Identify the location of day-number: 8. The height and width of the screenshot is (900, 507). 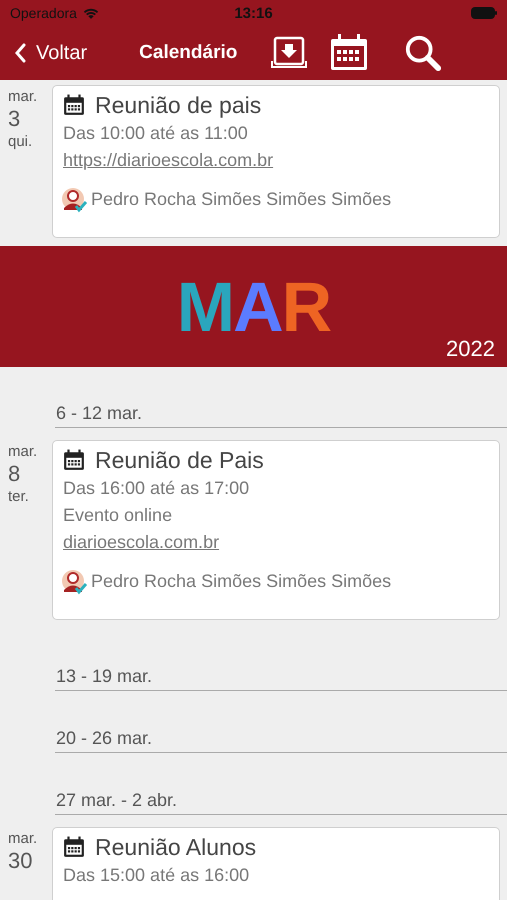
(14, 474).